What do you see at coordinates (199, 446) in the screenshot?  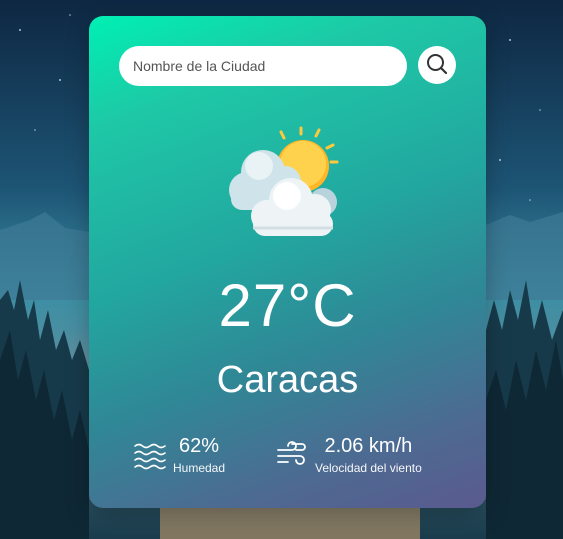 I see `humidity-value: 62%` at bounding box center [199, 446].